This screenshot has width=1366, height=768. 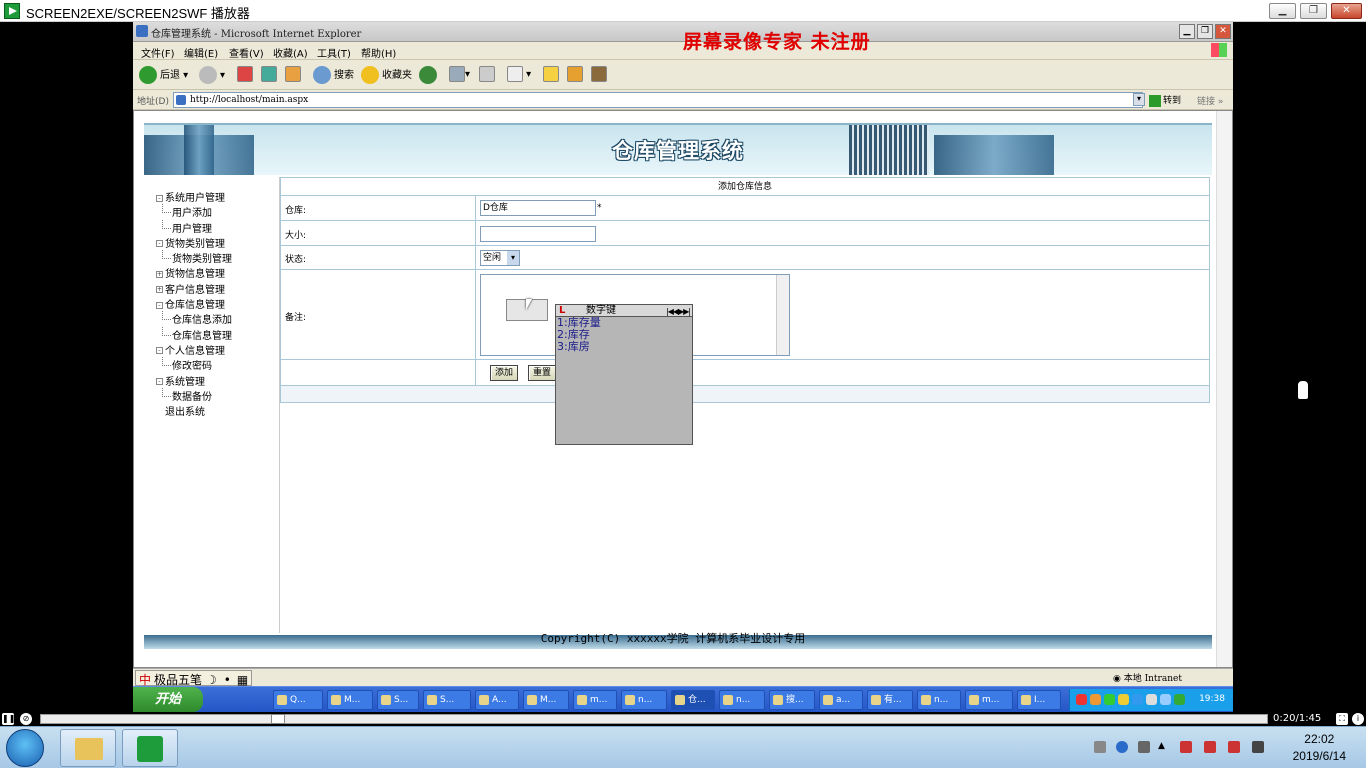 What do you see at coordinates (158, 52) in the screenshot?
I see `menu-file: 文件(F)` at bounding box center [158, 52].